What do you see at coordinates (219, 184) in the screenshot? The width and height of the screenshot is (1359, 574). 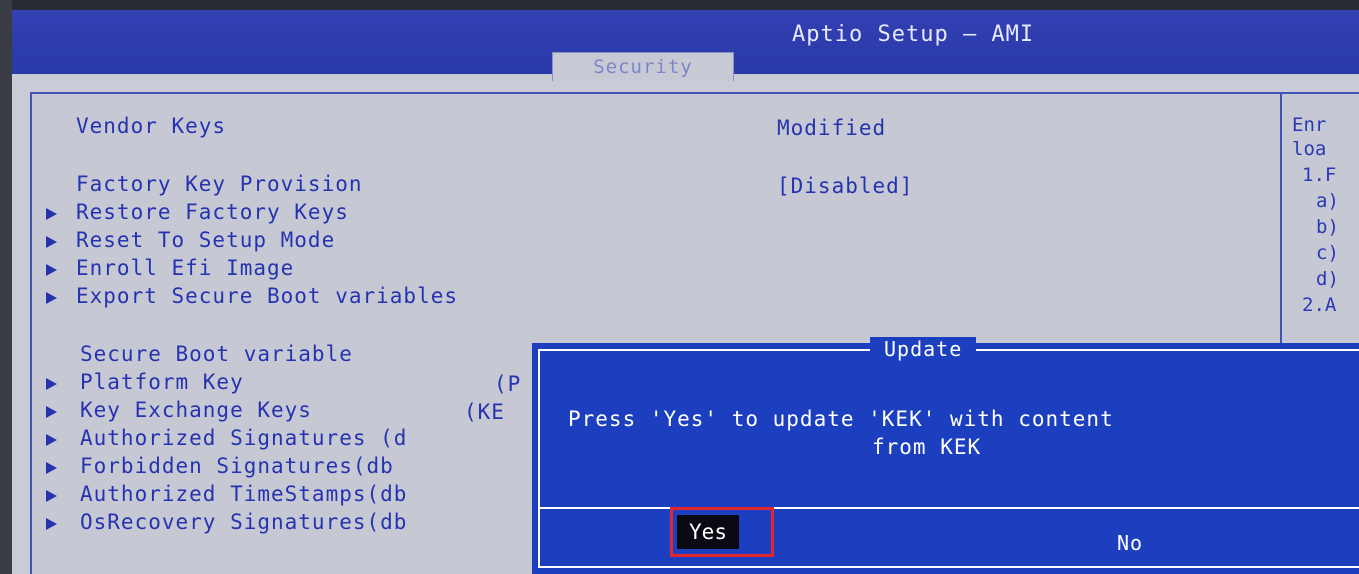 I see `menu-item-factory-key-provision: Factory Key Provision` at bounding box center [219, 184].